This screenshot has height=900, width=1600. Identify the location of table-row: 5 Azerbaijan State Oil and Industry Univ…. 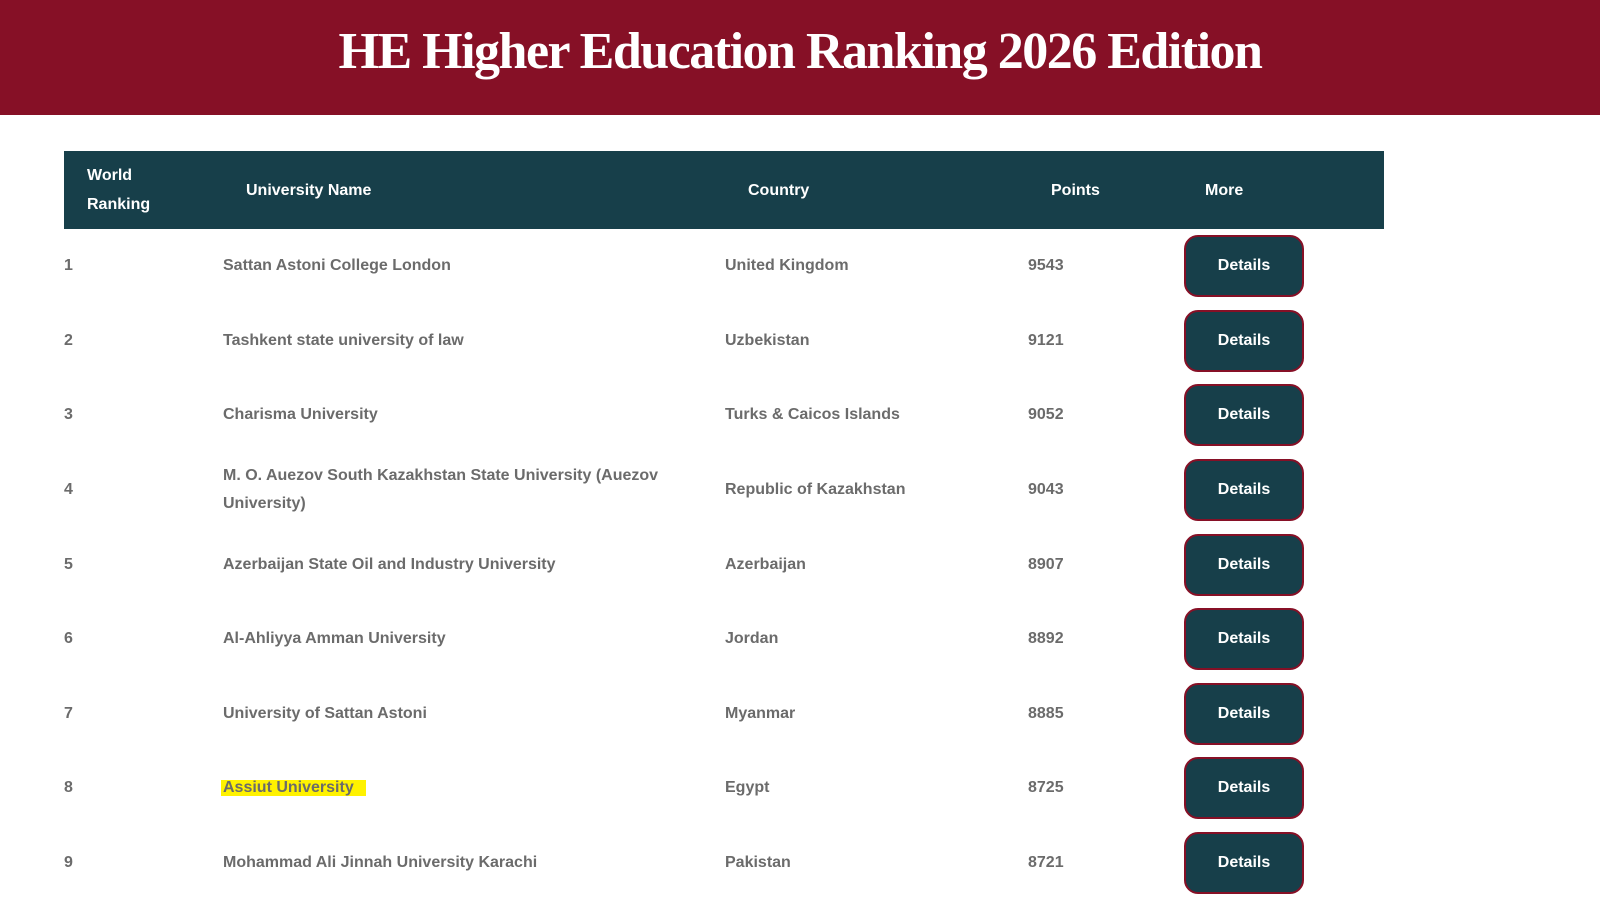
(724, 564).